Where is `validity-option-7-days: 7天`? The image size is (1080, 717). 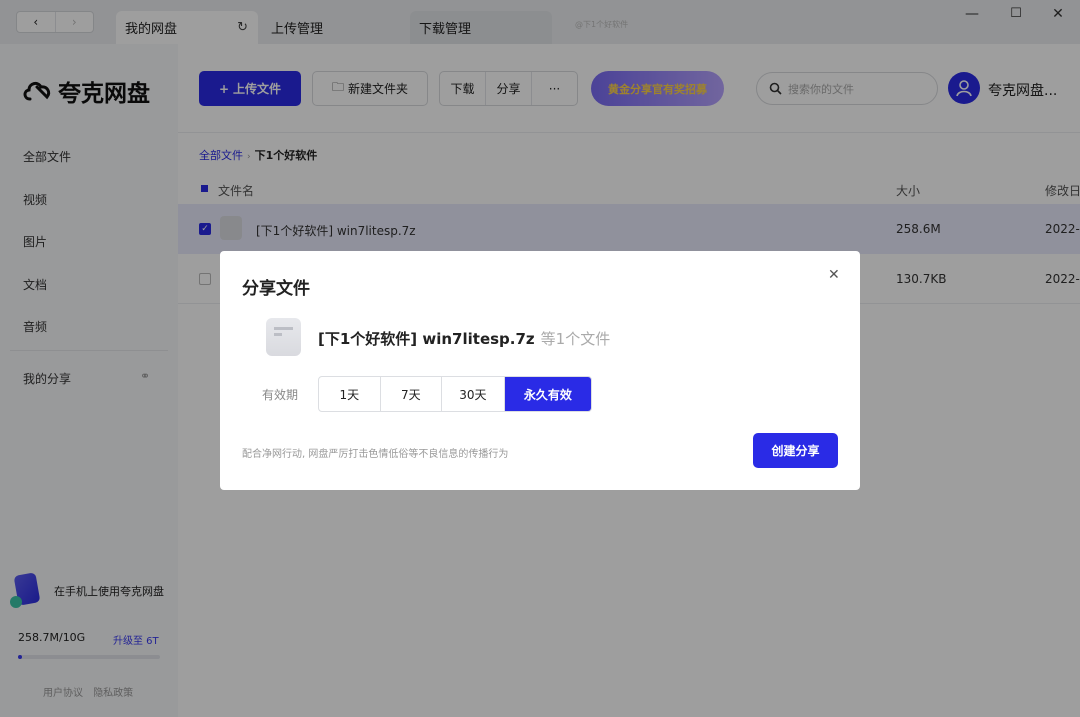
validity-option-7-days: 7天 is located at coordinates (412, 394).